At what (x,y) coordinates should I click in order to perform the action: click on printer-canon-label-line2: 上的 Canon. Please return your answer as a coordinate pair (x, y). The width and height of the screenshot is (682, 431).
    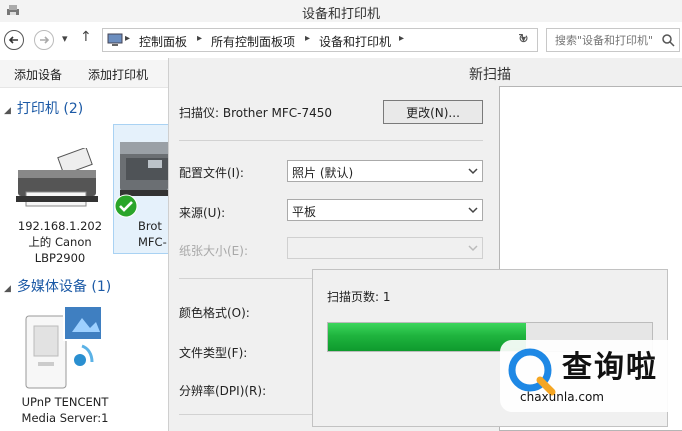
    Looking at the image, I should click on (60, 242).